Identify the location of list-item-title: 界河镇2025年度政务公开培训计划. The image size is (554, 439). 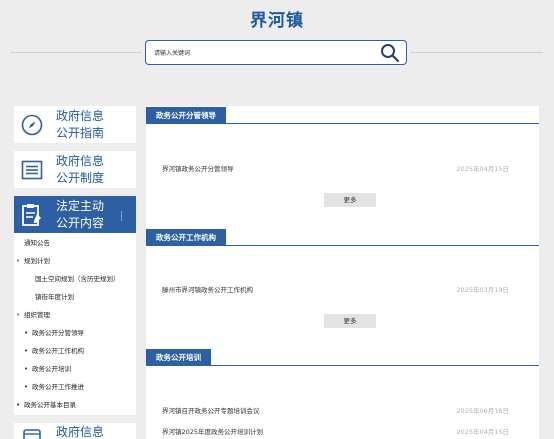
(212, 431).